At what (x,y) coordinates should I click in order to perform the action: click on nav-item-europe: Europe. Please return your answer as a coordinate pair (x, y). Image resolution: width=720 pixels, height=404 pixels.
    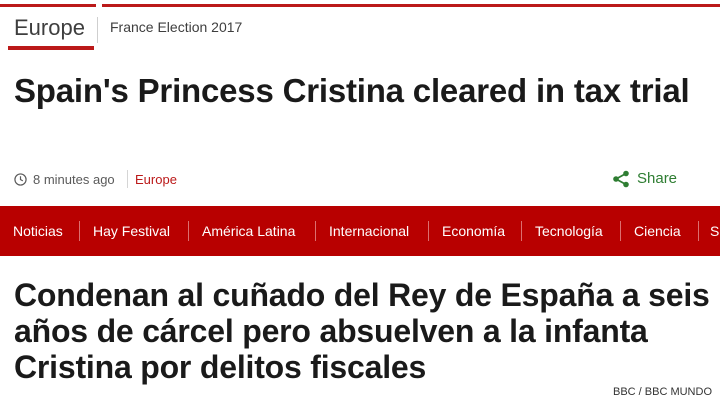
    Looking at the image, I should click on (49, 28).